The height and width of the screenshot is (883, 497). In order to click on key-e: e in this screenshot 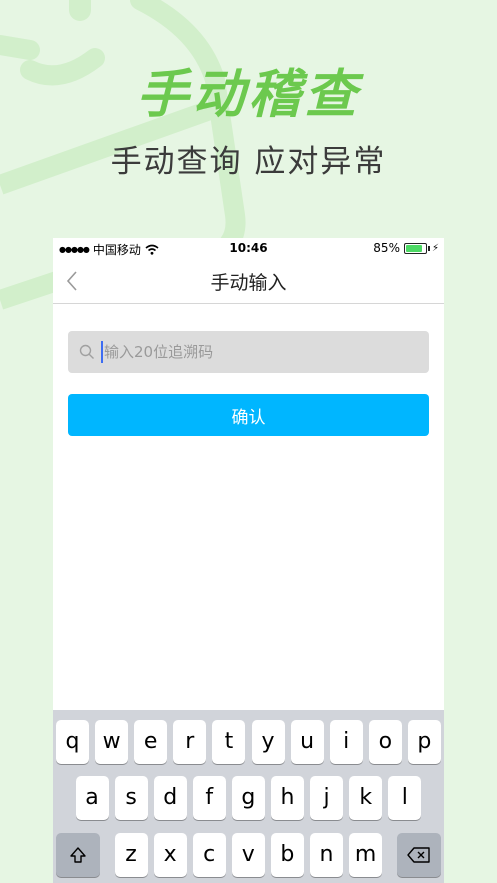, I will do `click(151, 742)`.